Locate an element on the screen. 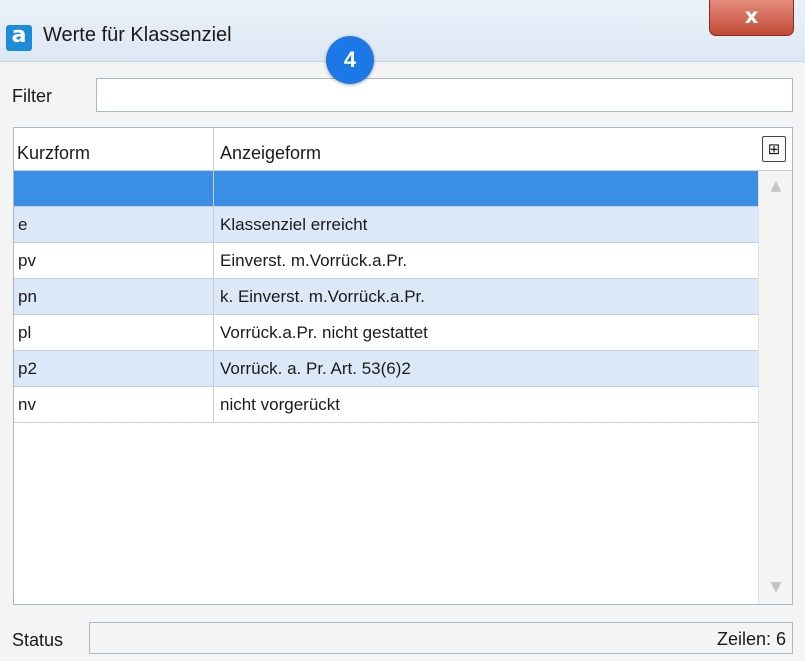  cell-anzeigeform is located at coordinates (486, 188).